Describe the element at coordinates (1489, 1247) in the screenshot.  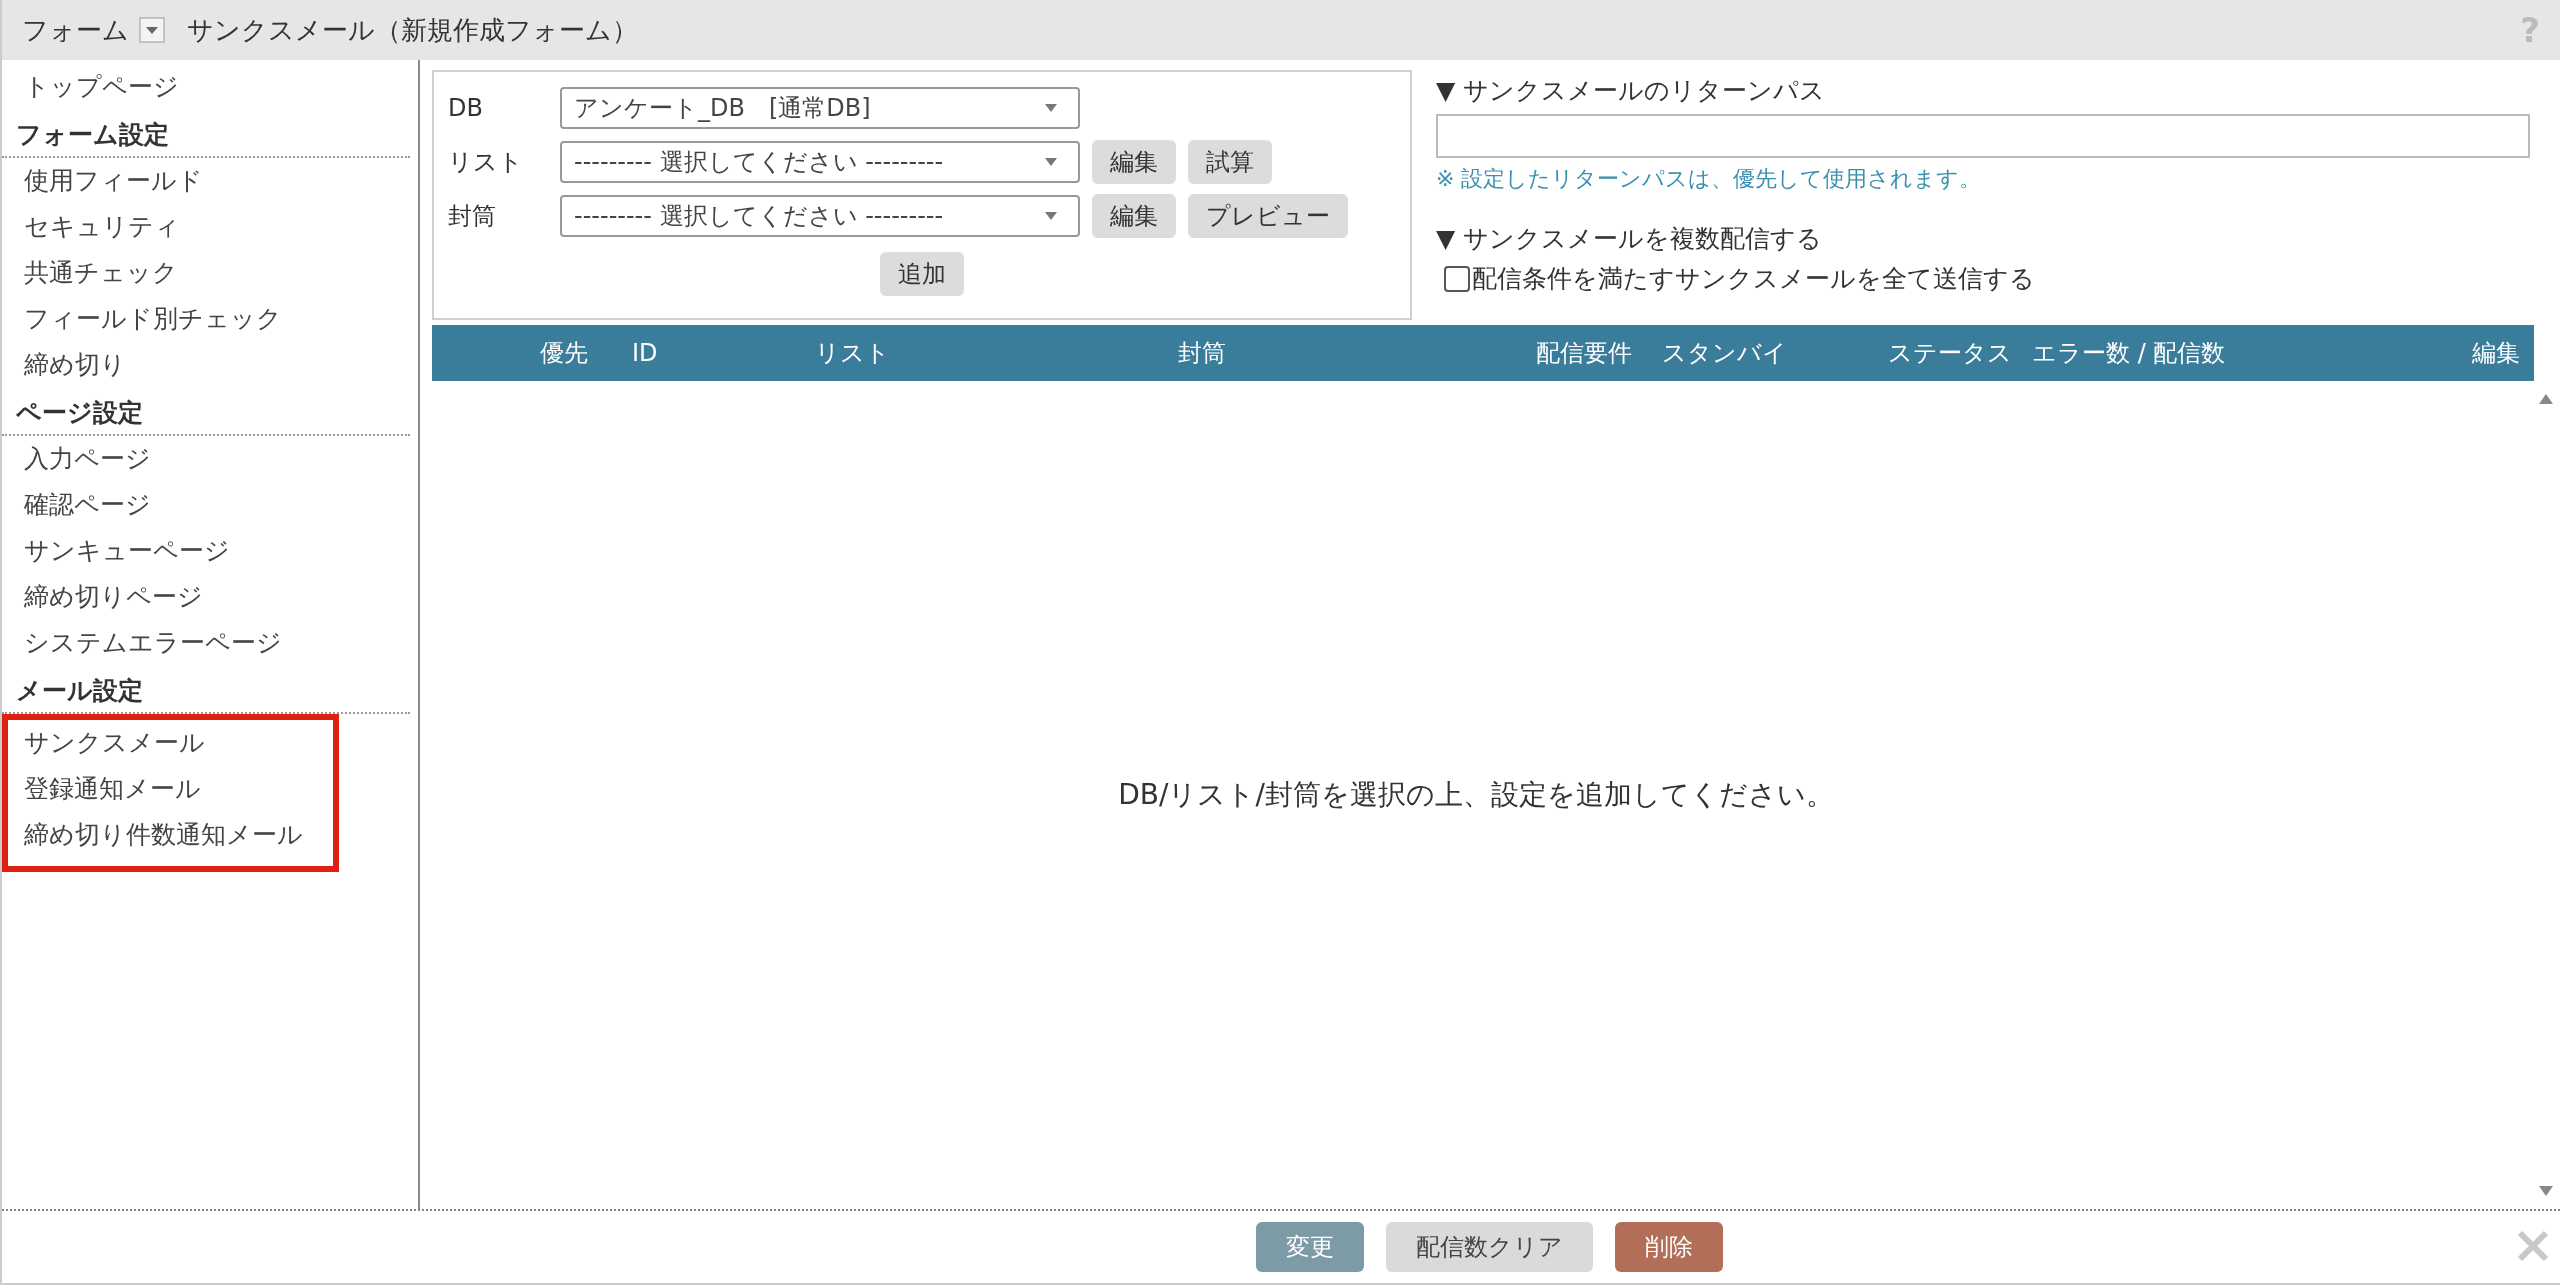
I see `footer-button: 配信数クリア` at that location.